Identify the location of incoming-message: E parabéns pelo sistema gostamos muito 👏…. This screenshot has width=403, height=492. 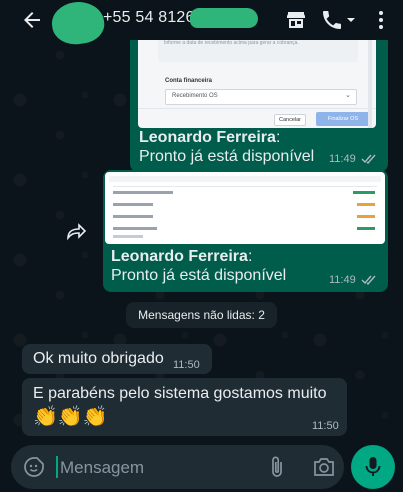
(184, 407).